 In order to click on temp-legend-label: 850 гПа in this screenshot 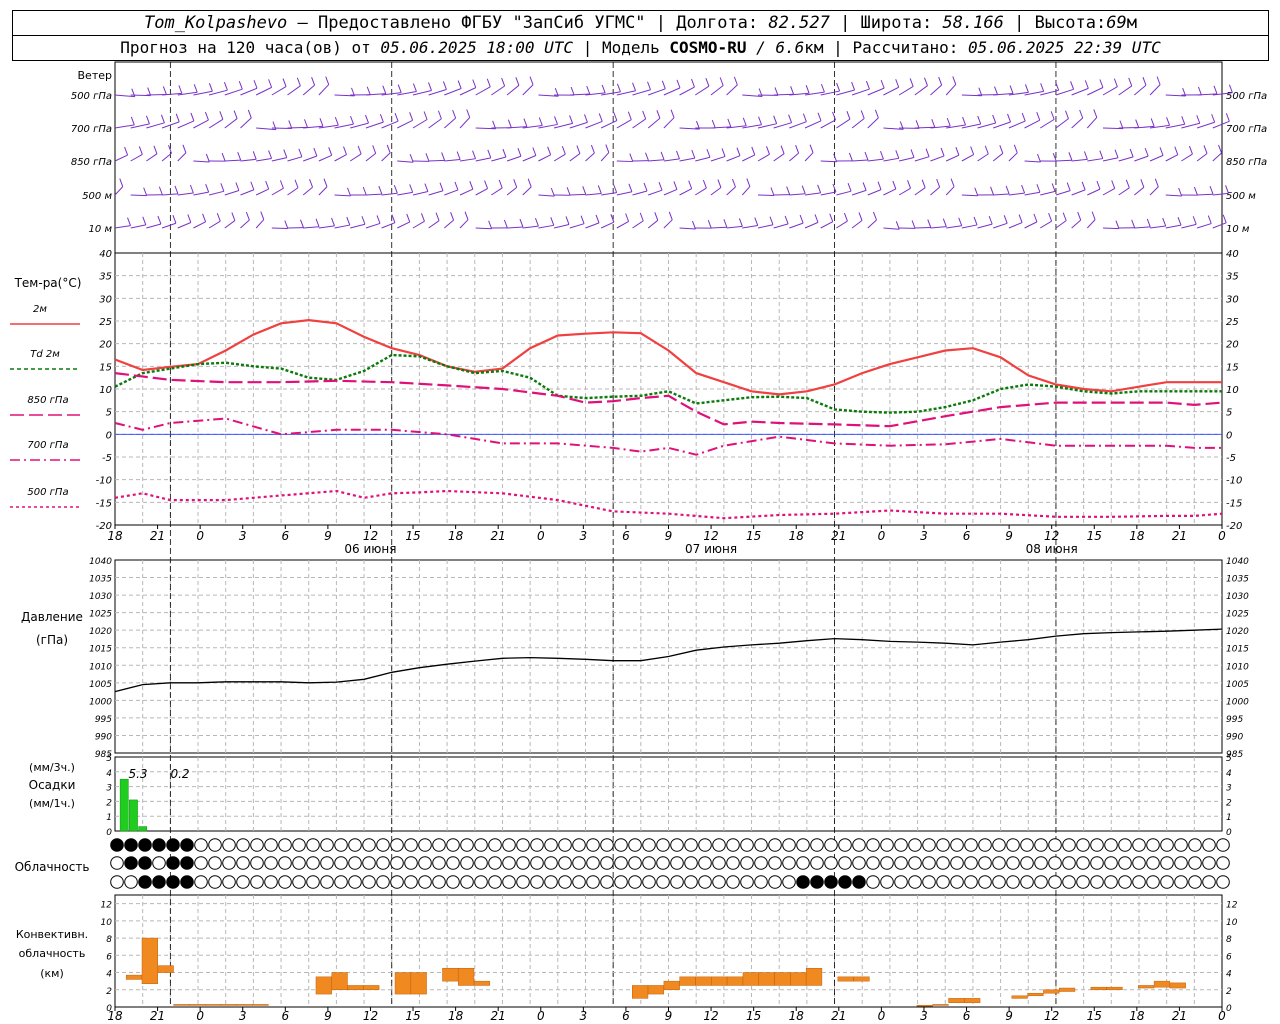, I will do `click(47, 400)`.